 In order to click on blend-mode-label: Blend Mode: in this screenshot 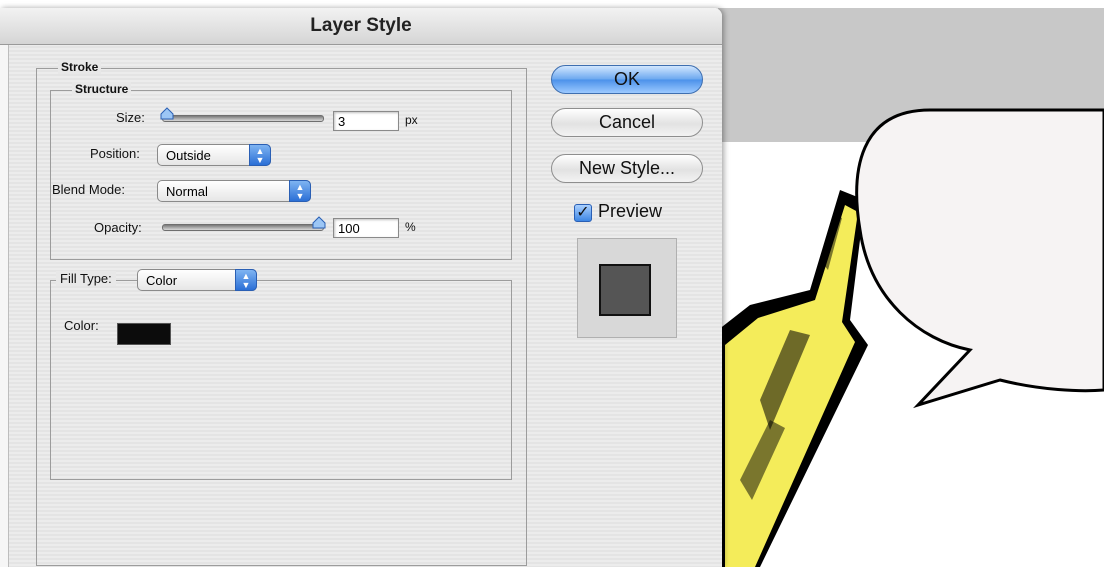, I will do `click(88, 189)`.